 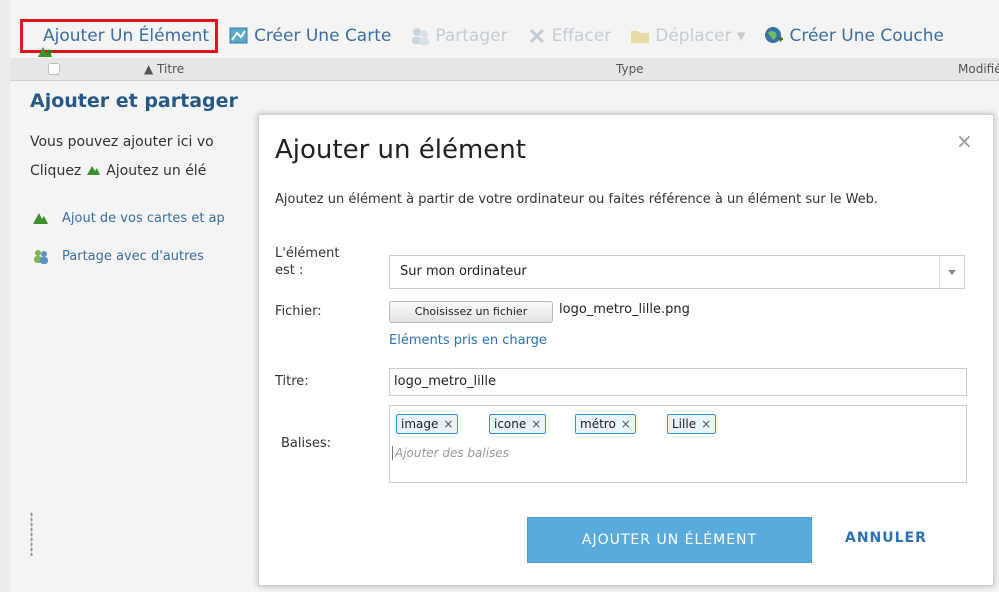 I want to click on source-label-line1: L'élément, so click(x=307, y=253).